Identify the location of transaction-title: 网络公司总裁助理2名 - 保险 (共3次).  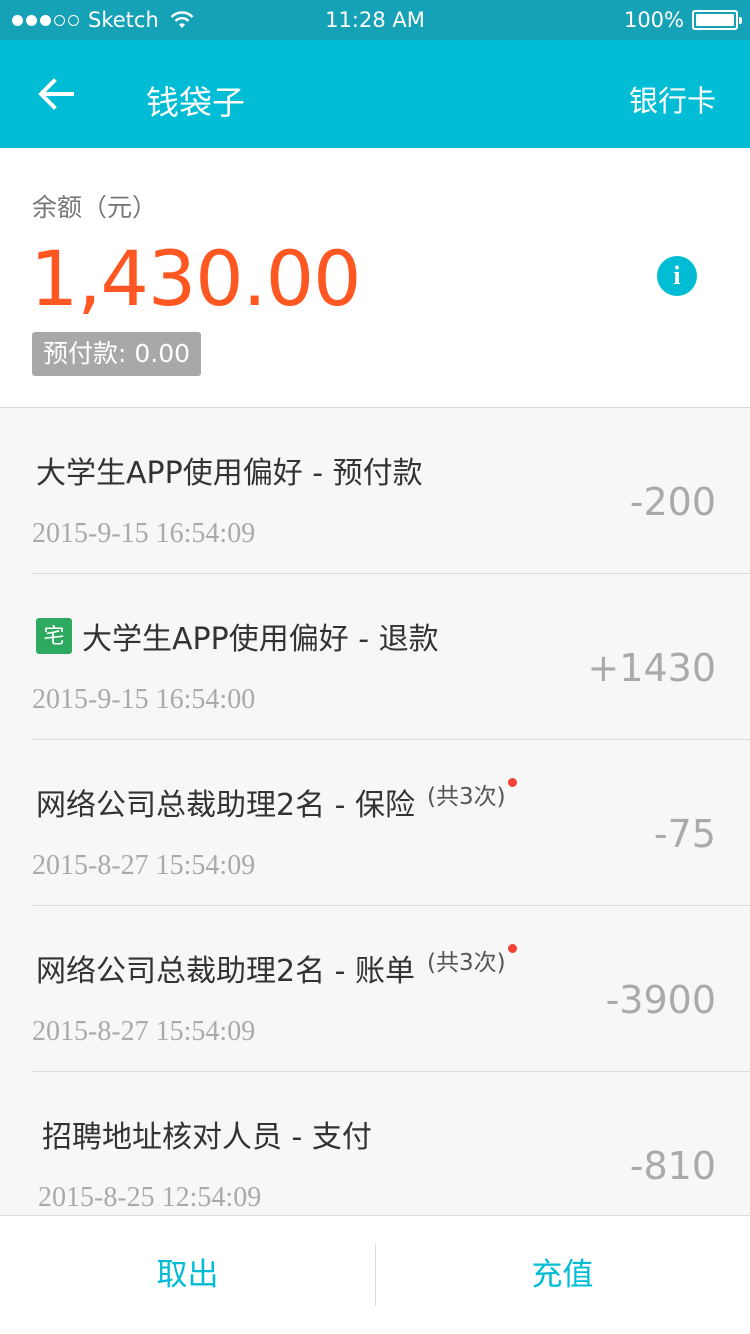
(276, 800).